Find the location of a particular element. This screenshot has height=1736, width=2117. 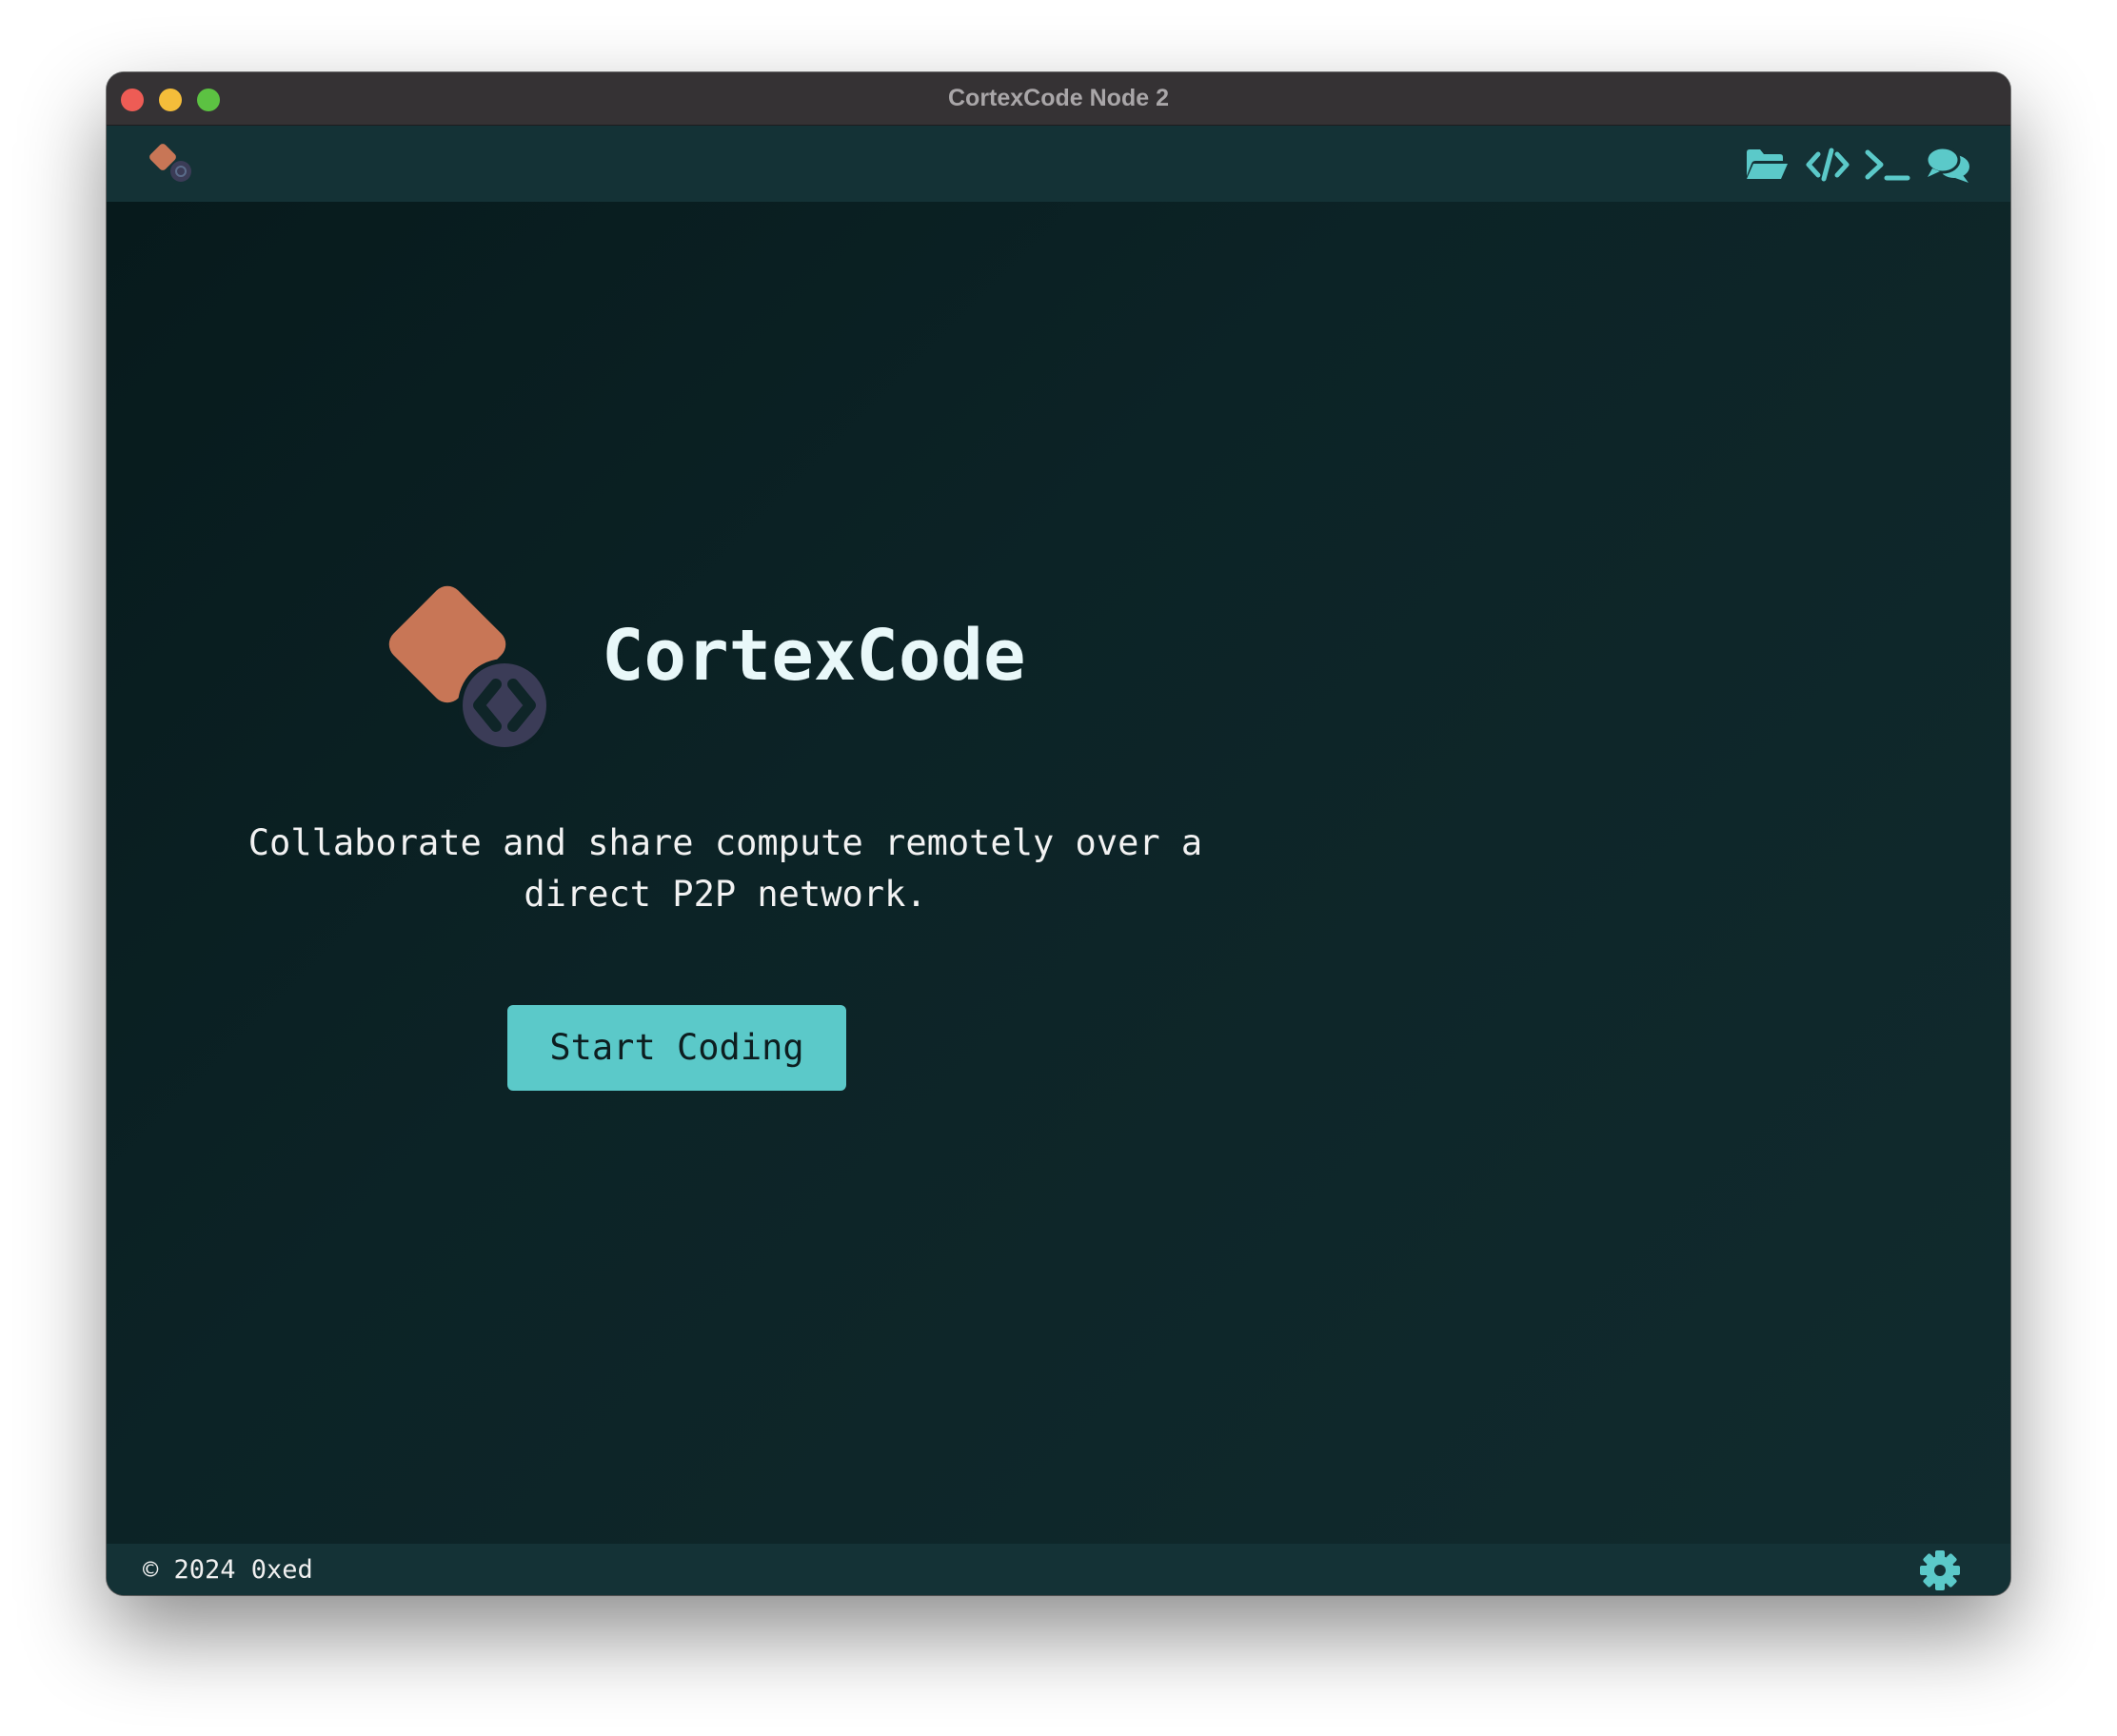

footer-bar: © 2024 0xed is located at coordinates (1059, 1569).